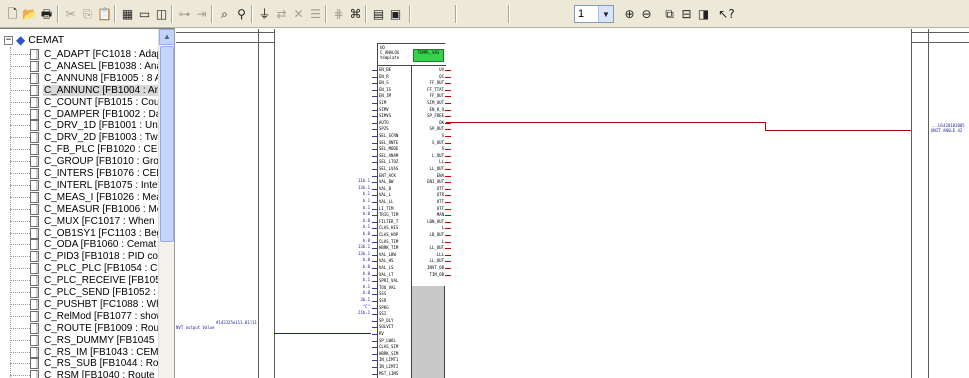 This screenshot has height=378, width=969. What do you see at coordinates (429, 96) in the screenshot?
I see `output-pin: FF_OUT` at bounding box center [429, 96].